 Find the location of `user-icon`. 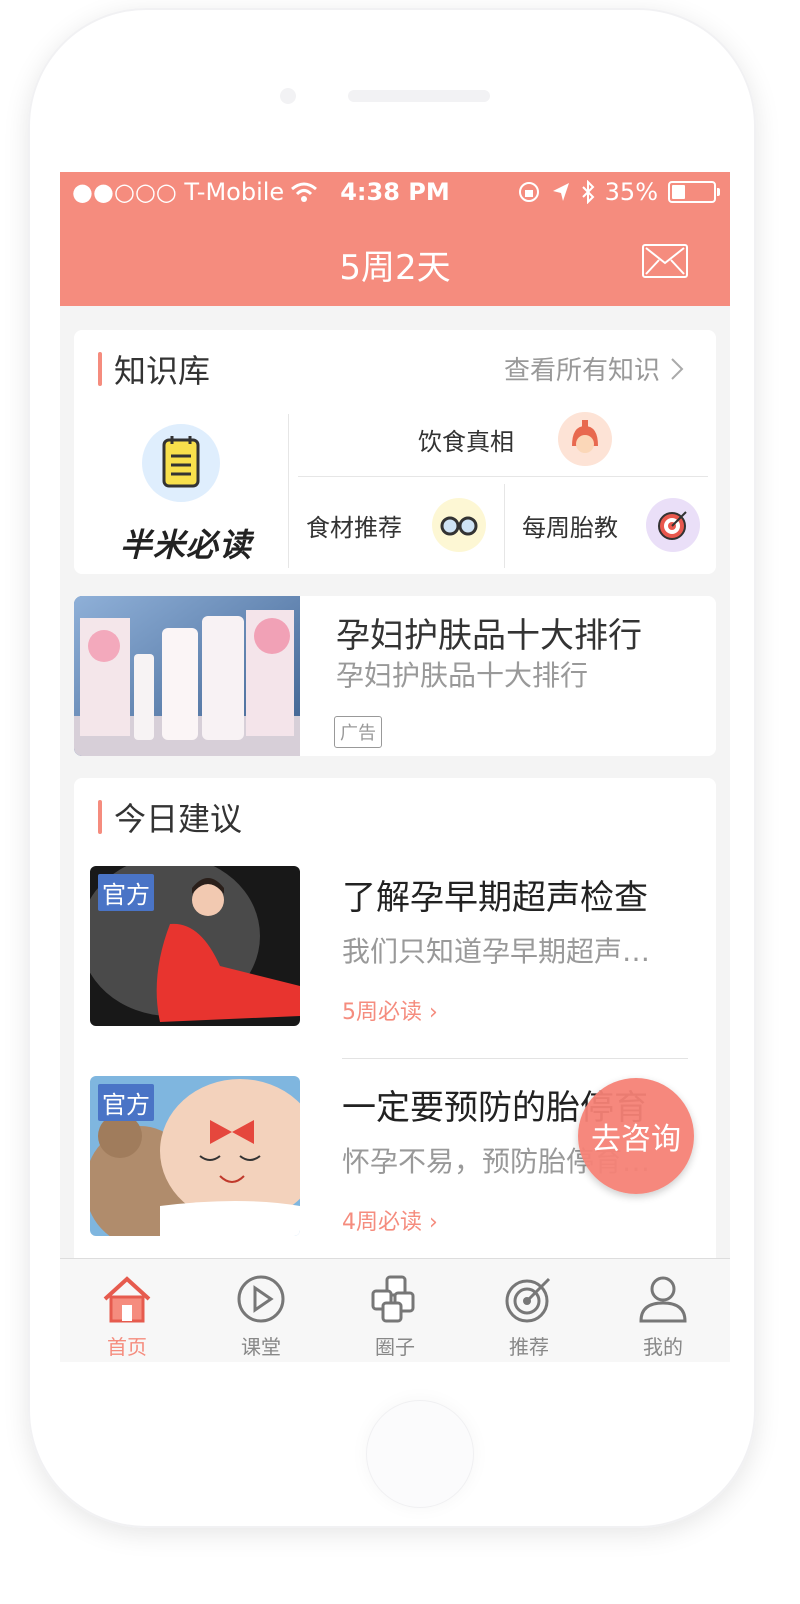

user-icon is located at coordinates (663, 1299).